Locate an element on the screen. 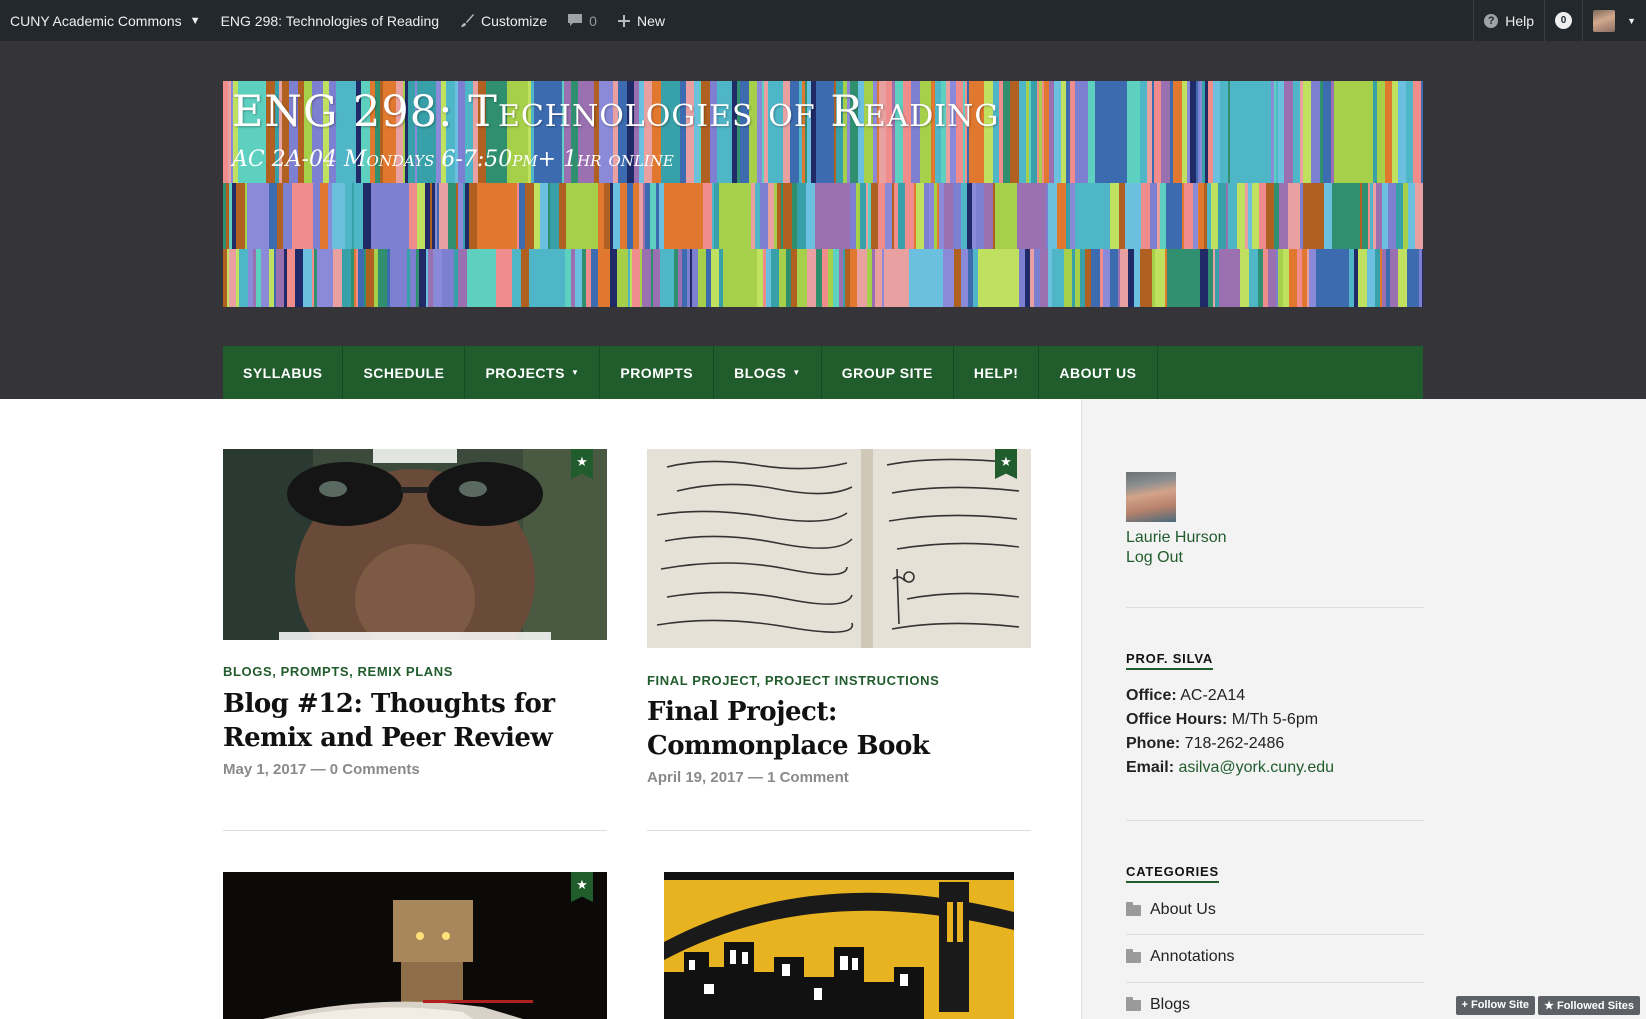  category-item: About Us is located at coordinates (1275, 910).